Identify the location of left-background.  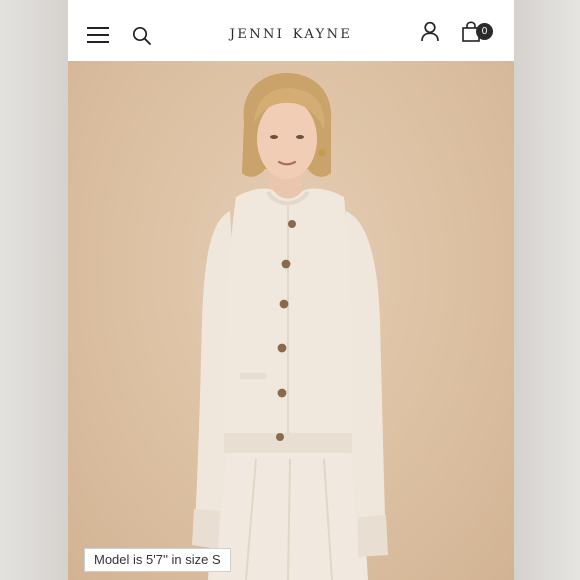
(34, 290).